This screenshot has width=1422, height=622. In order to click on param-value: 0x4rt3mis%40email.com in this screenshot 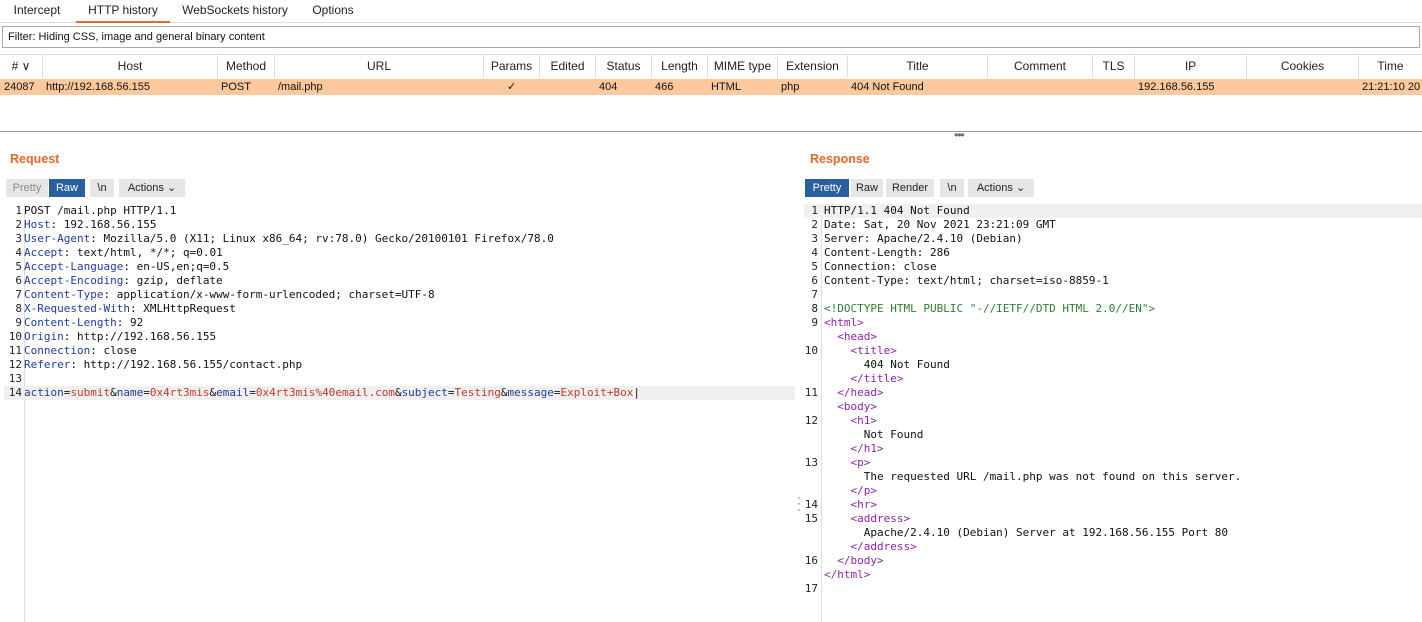, I will do `click(325, 392)`.